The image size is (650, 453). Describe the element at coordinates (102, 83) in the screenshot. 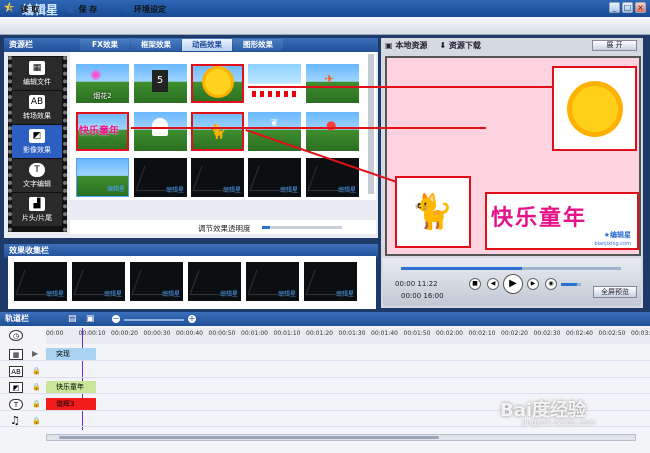

I see `effect-thumb-fireworks: ✺ 烟花2` at that location.